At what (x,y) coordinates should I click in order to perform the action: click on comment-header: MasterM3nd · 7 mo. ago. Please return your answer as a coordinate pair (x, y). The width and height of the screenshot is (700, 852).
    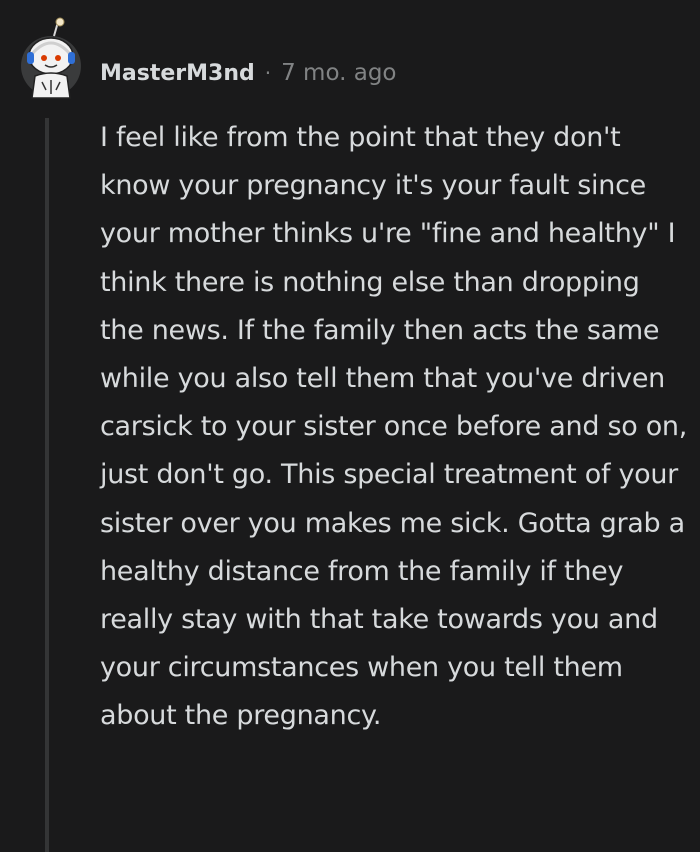
    Looking at the image, I should click on (248, 73).